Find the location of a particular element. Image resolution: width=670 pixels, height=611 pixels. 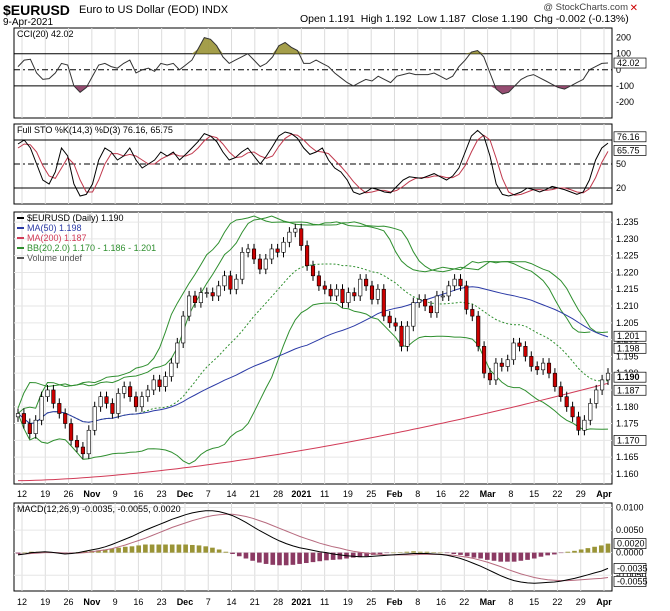

cci-last-value: 42.02 is located at coordinates (630, 63).